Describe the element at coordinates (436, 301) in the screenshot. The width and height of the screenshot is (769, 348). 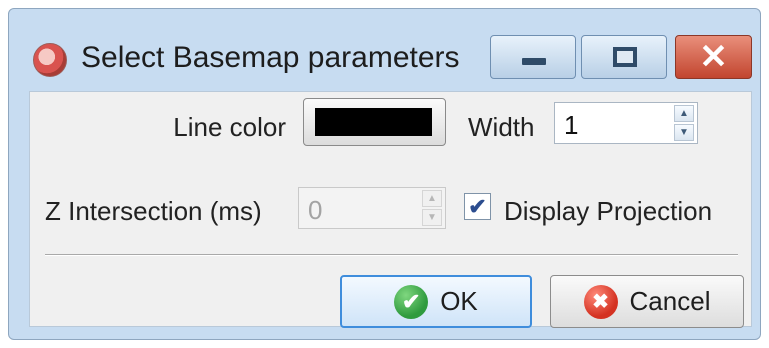
I see `ok-button: ✔ OK` at that location.